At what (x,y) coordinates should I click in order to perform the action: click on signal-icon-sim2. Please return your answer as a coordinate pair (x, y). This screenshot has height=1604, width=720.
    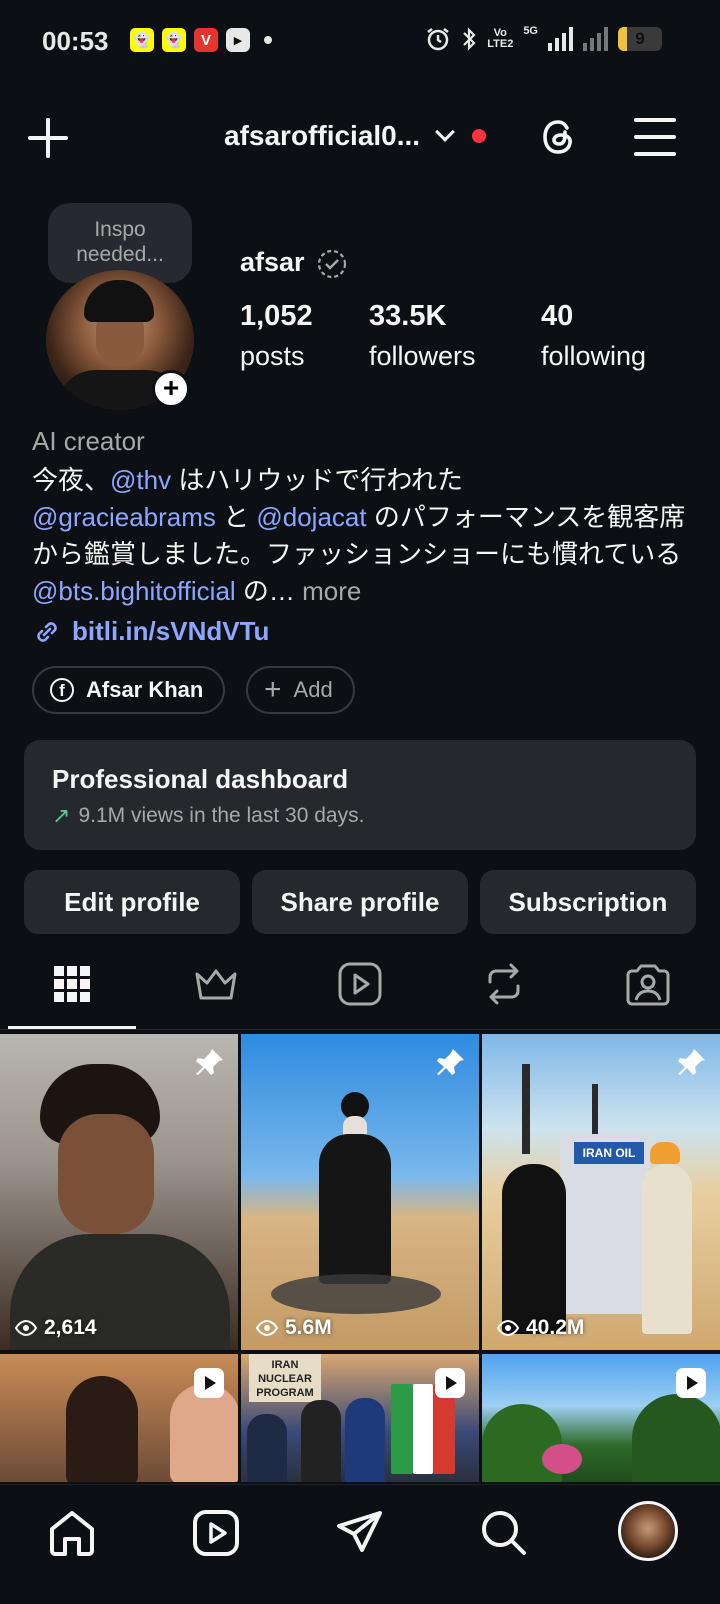
    Looking at the image, I should click on (595, 39).